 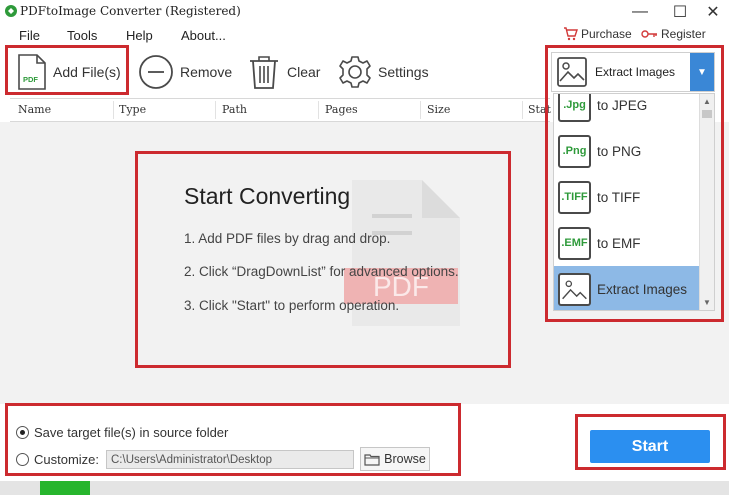 I want to click on settings-button: Settings, so click(x=383, y=72).